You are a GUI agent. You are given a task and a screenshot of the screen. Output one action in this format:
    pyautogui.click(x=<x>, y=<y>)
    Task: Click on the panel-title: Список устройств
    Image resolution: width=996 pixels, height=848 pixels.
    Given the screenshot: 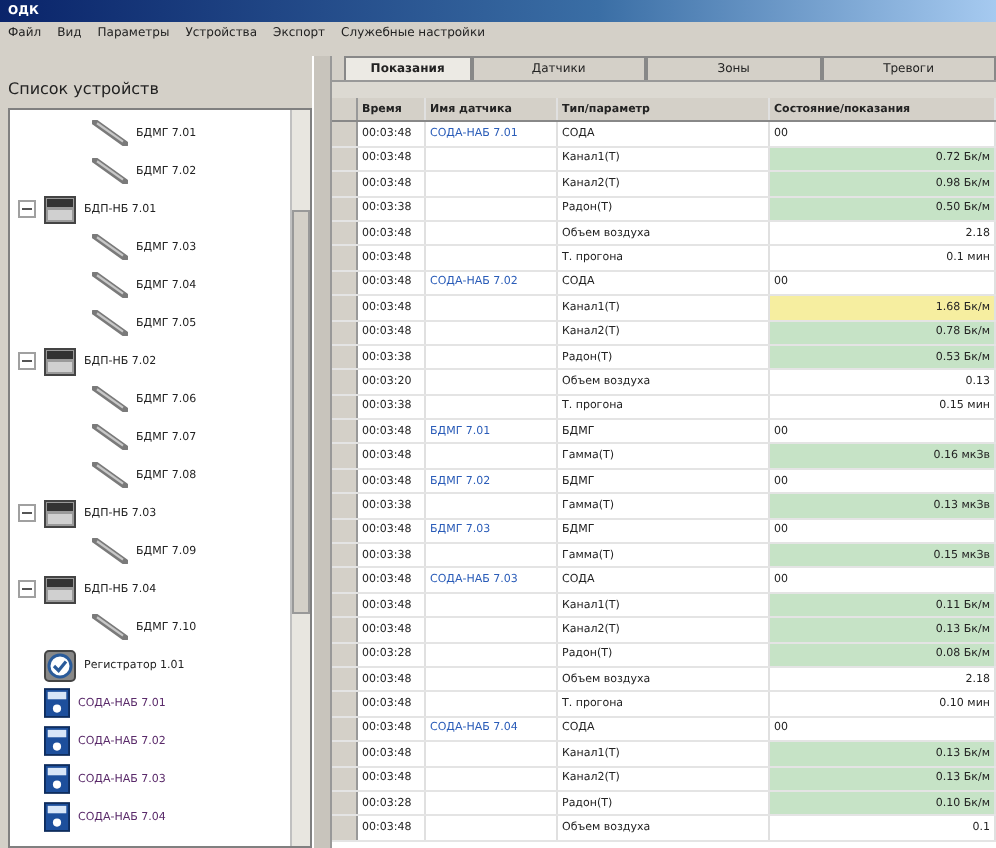 What is the action you would take?
    pyautogui.click(x=84, y=90)
    